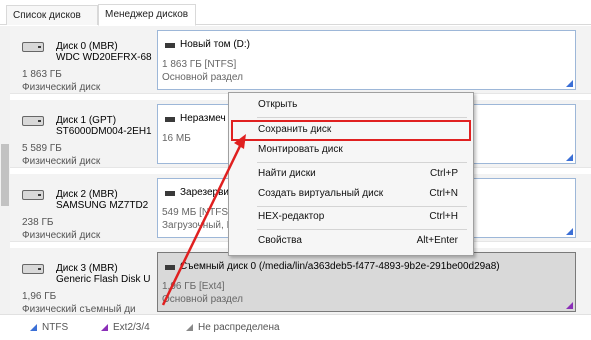 Image resolution: width=591 pixels, height=340 pixels. I want to click on disk-size: 238 ГБ, so click(38, 222).